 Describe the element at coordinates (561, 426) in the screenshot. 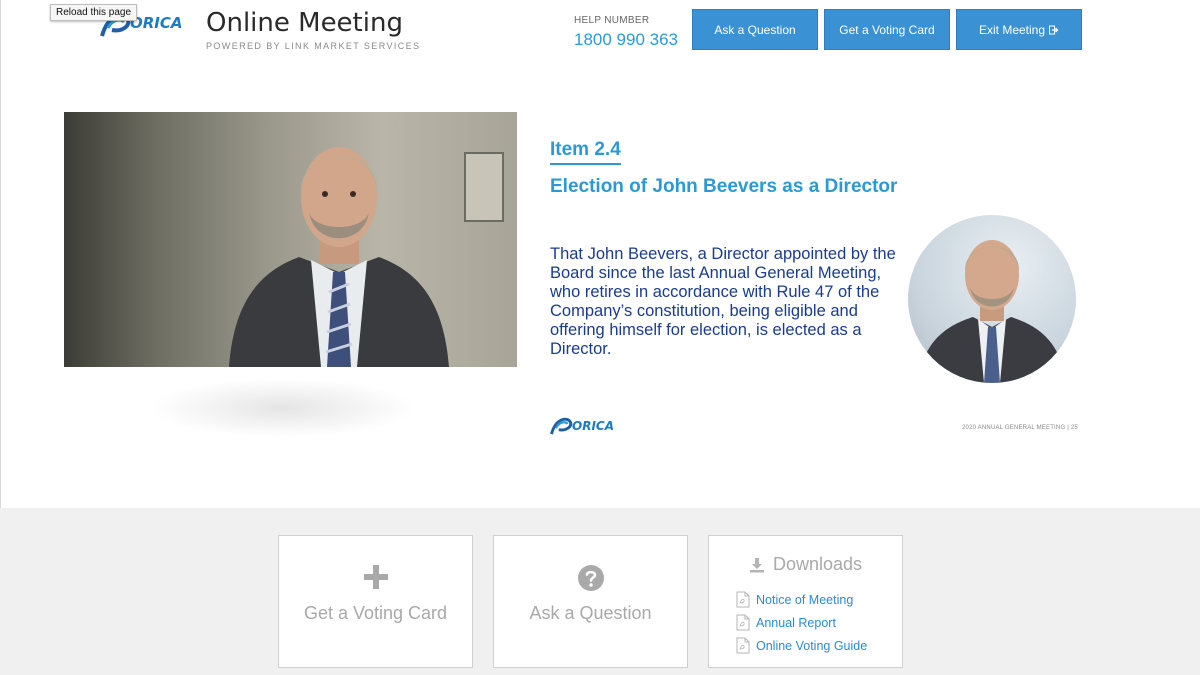

I see `slide-orica-swirl-icon` at that location.